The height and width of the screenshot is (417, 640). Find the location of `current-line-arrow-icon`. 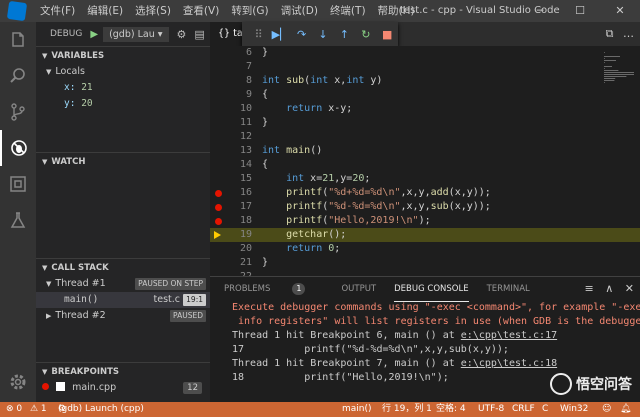

current-line-arrow-icon is located at coordinates (217, 235).